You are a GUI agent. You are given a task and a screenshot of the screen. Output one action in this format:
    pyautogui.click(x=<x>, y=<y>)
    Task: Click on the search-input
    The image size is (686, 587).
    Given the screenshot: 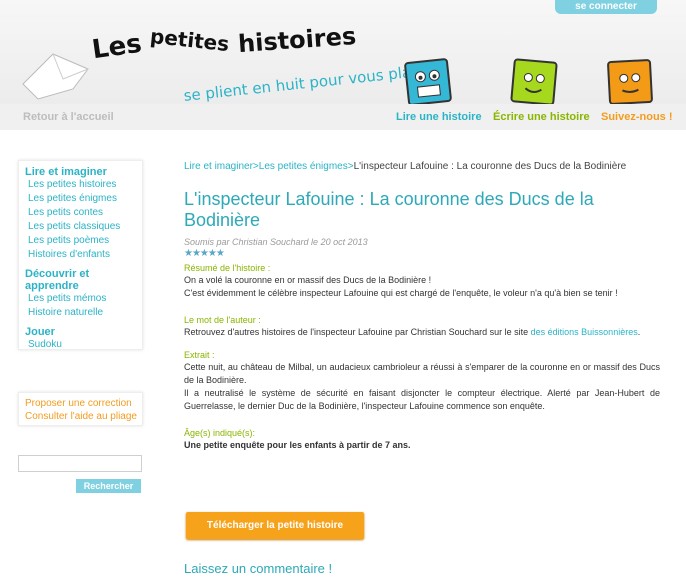 What is the action you would take?
    pyautogui.click(x=80, y=463)
    